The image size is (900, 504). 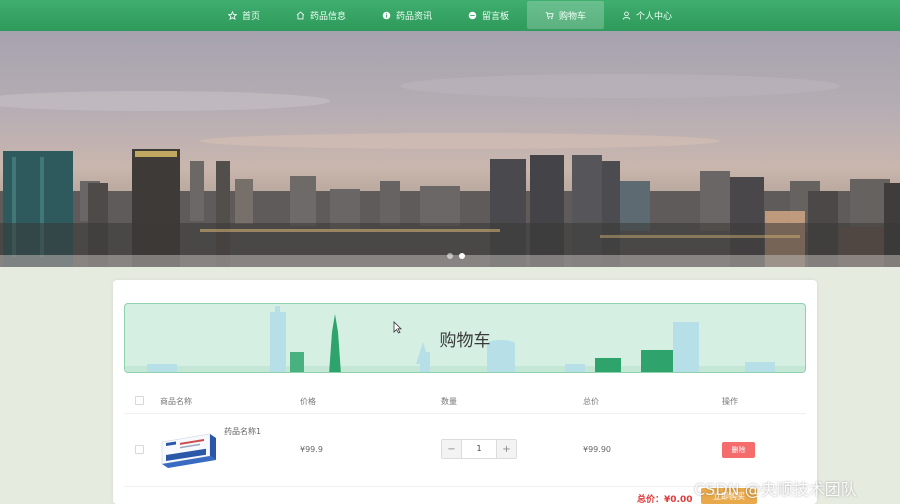 I want to click on cart-page-title: 购物车, so click(x=465, y=341).